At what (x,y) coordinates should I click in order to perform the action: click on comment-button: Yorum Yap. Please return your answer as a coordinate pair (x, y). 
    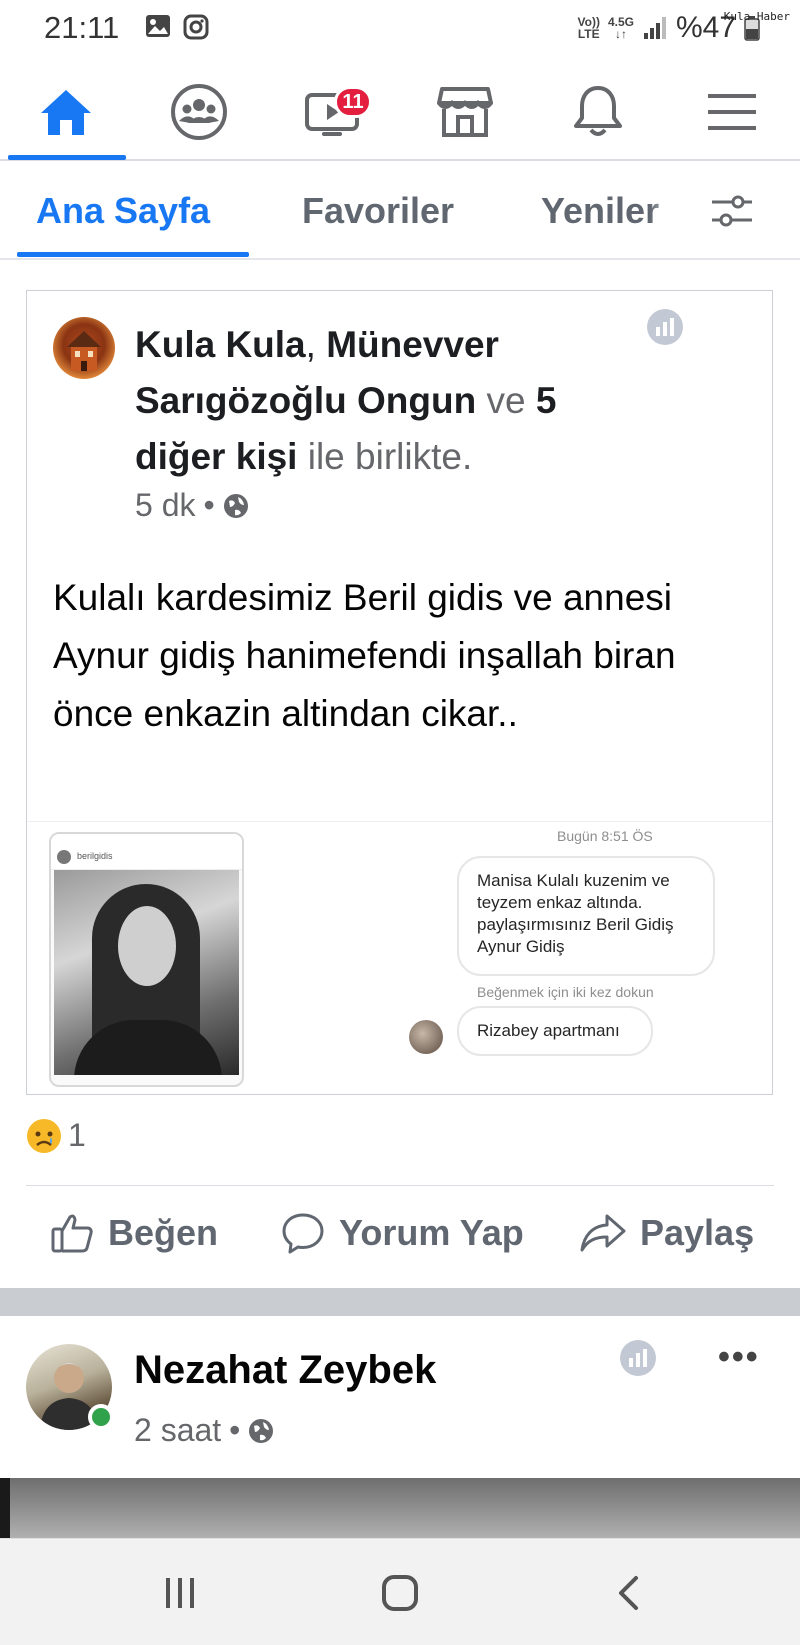
    Looking at the image, I should click on (402, 1233).